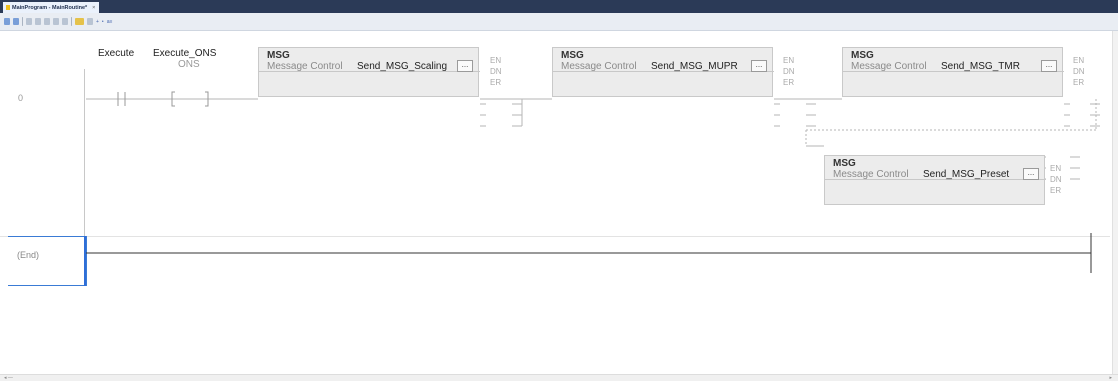  What do you see at coordinates (1115, 202) in the screenshot?
I see `vertical-scrollbar` at bounding box center [1115, 202].